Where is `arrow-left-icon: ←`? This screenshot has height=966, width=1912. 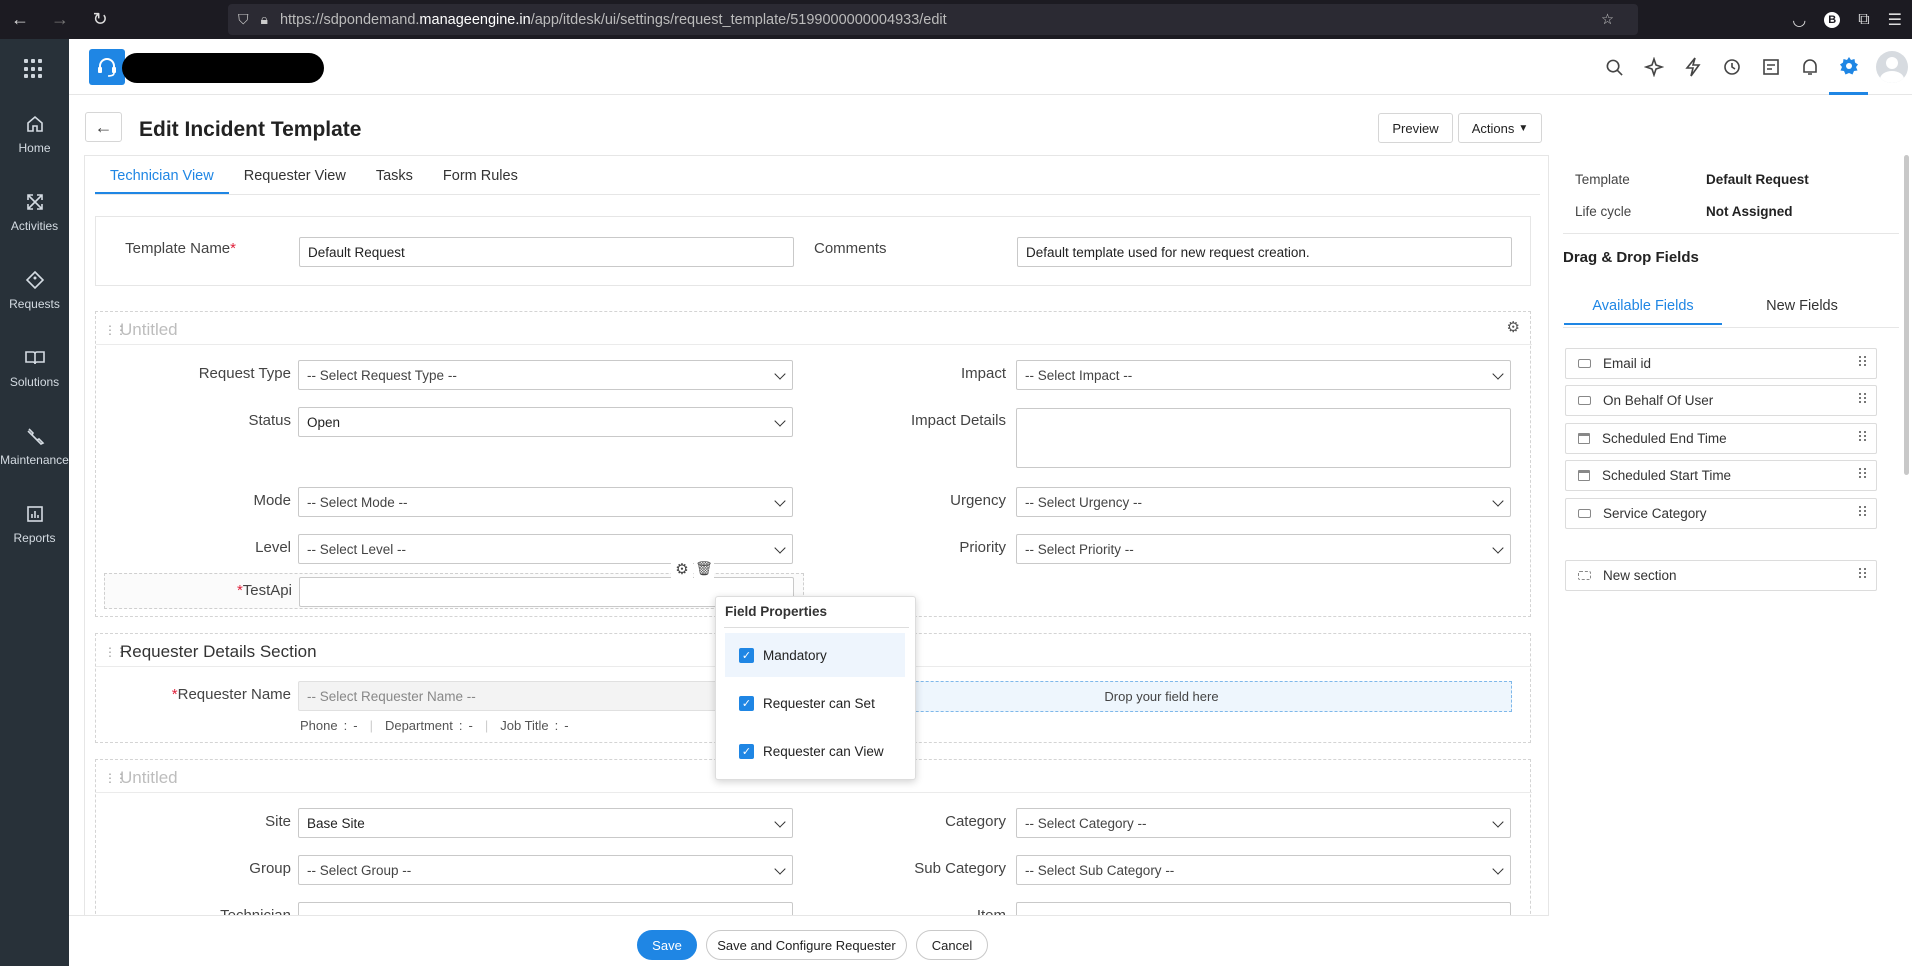 arrow-left-icon: ← is located at coordinates (103, 126).